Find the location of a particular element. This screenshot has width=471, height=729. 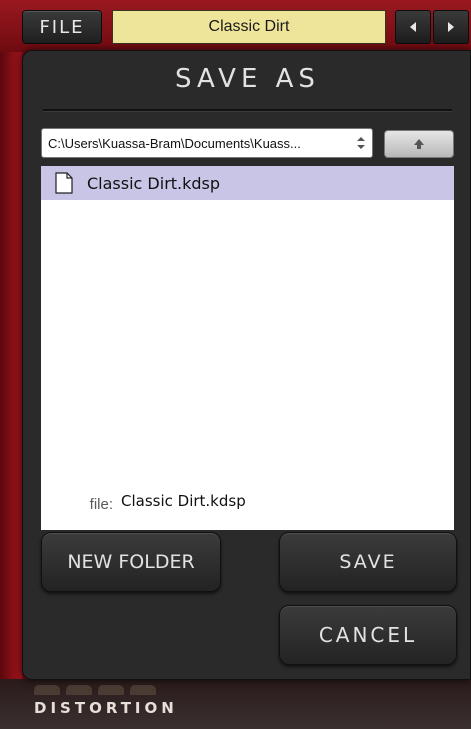

next-preset-button is located at coordinates (451, 27).